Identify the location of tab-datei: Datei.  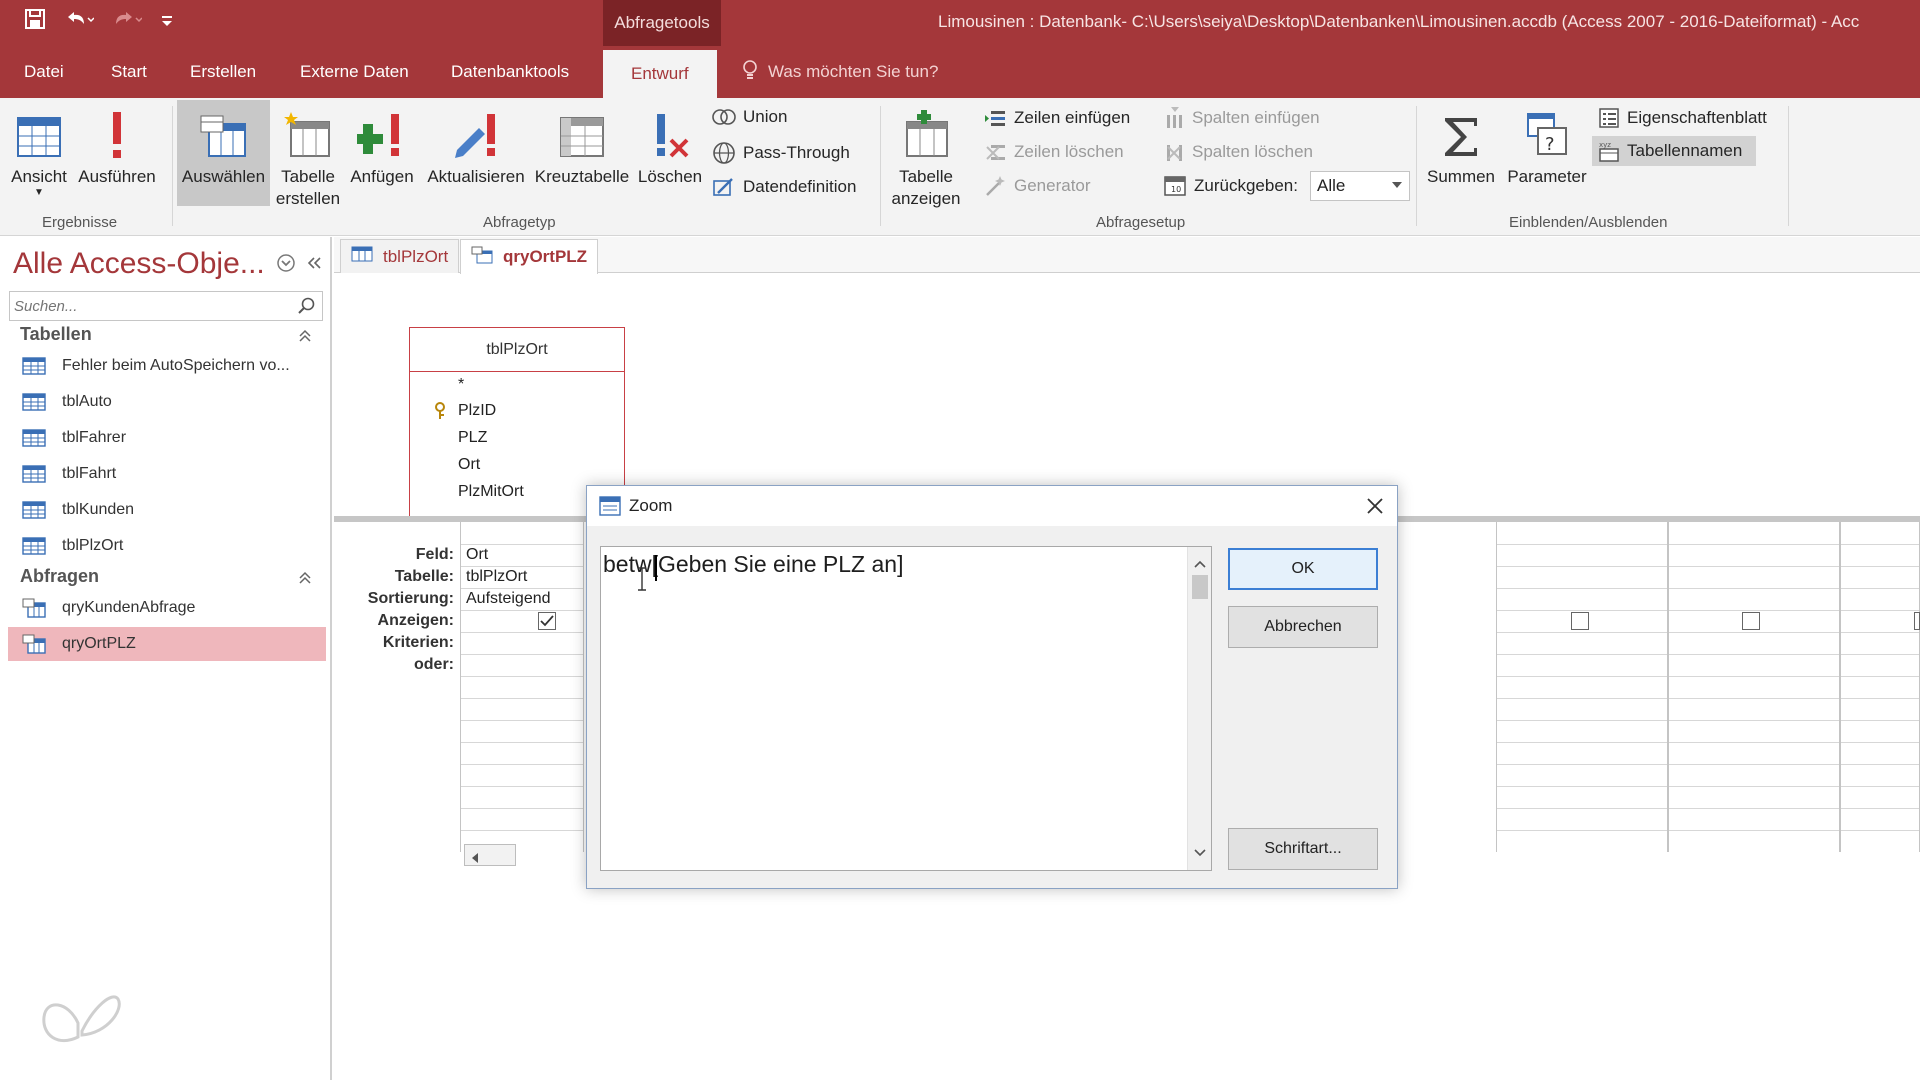
(44, 72).